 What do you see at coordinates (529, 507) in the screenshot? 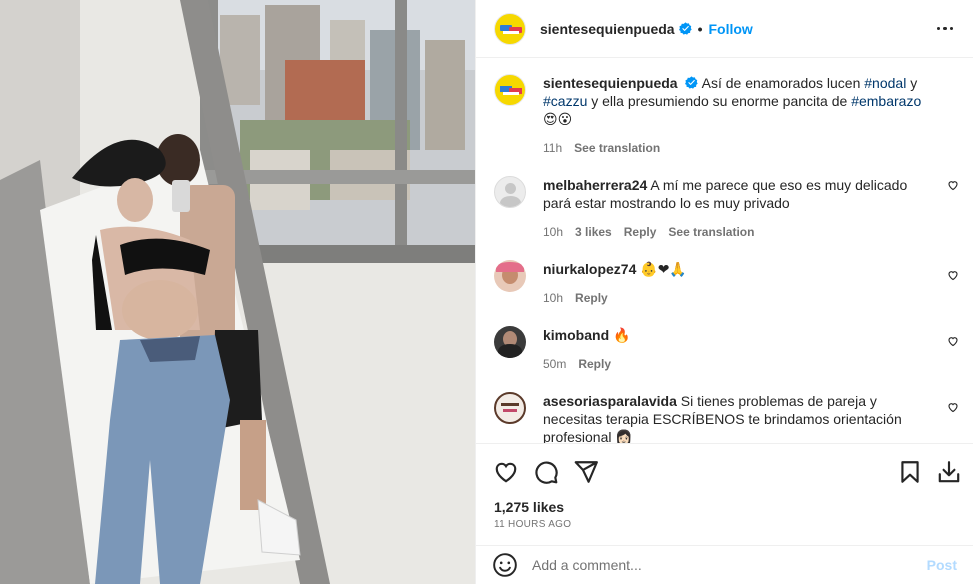
I see `likes-count: 1,275 likes` at bounding box center [529, 507].